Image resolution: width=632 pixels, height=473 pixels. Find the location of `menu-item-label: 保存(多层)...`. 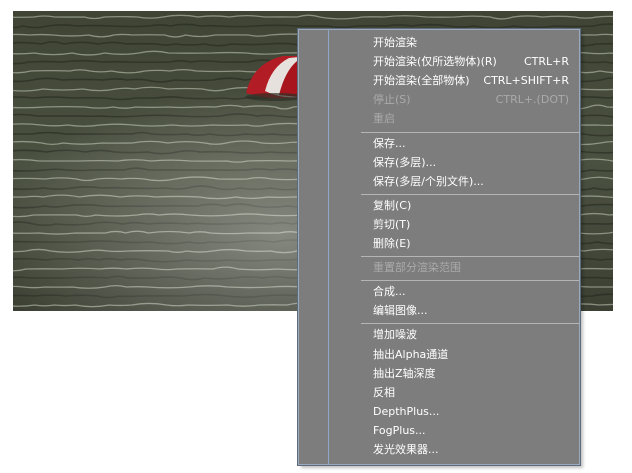

menu-item-label: 保存(多层)... is located at coordinates (405, 162).